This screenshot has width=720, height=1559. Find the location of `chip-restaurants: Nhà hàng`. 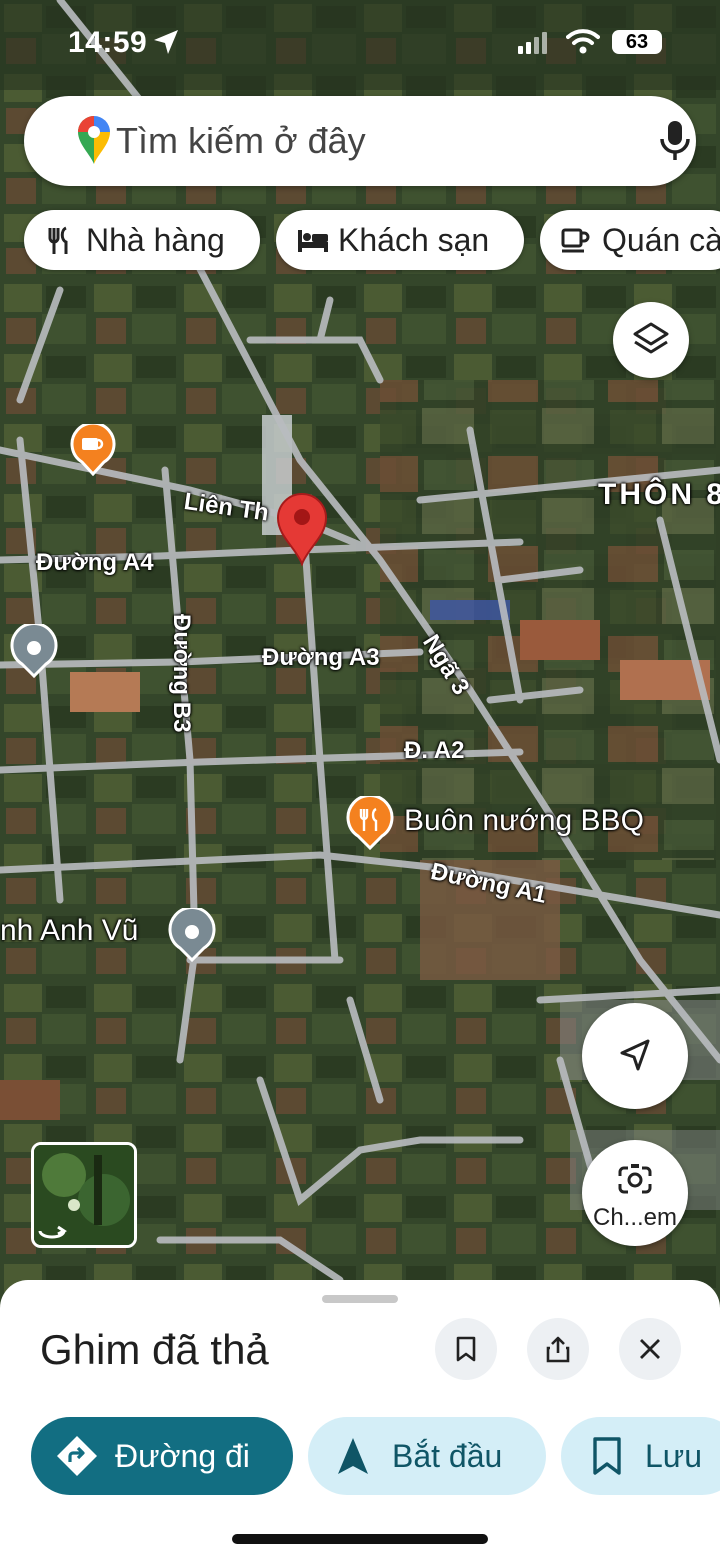

chip-restaurants: Nhà hàng is located at coordinates (142, 240).